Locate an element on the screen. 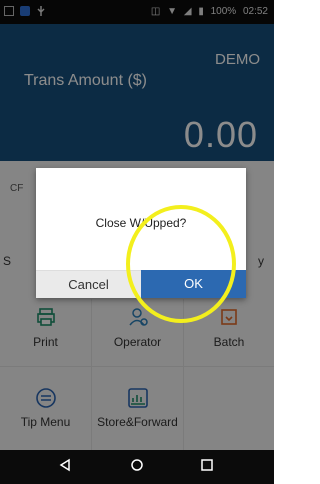 The width and height of the screenshot is (320, 484). back-icon is located at coordinates (65, 466).